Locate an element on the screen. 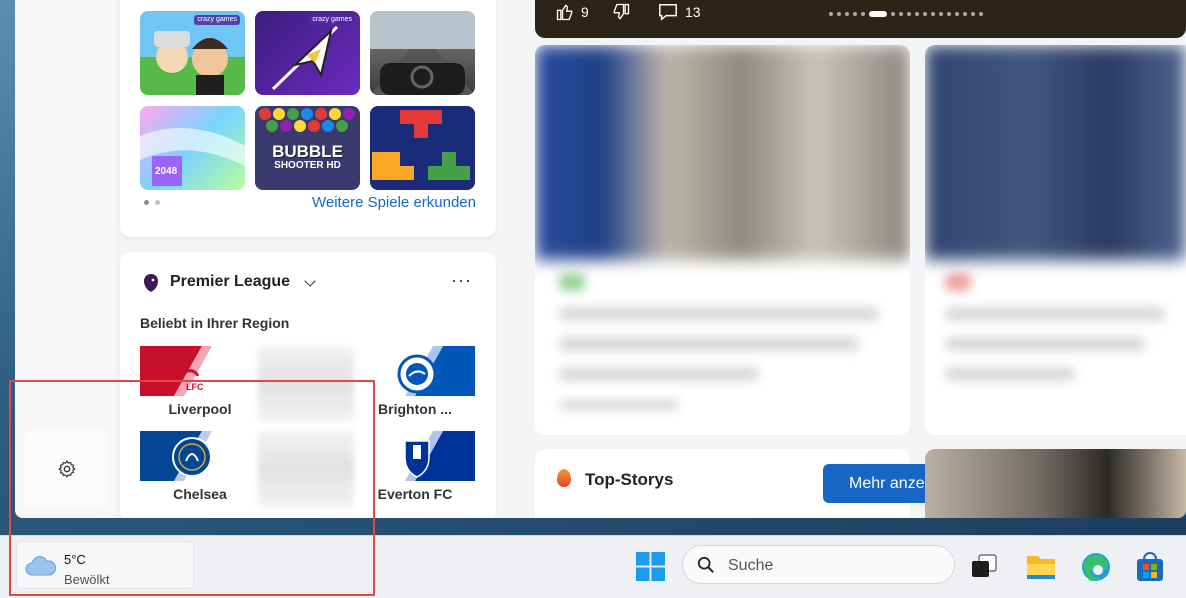  racing-car-icon is located at coordinates (422, 53).